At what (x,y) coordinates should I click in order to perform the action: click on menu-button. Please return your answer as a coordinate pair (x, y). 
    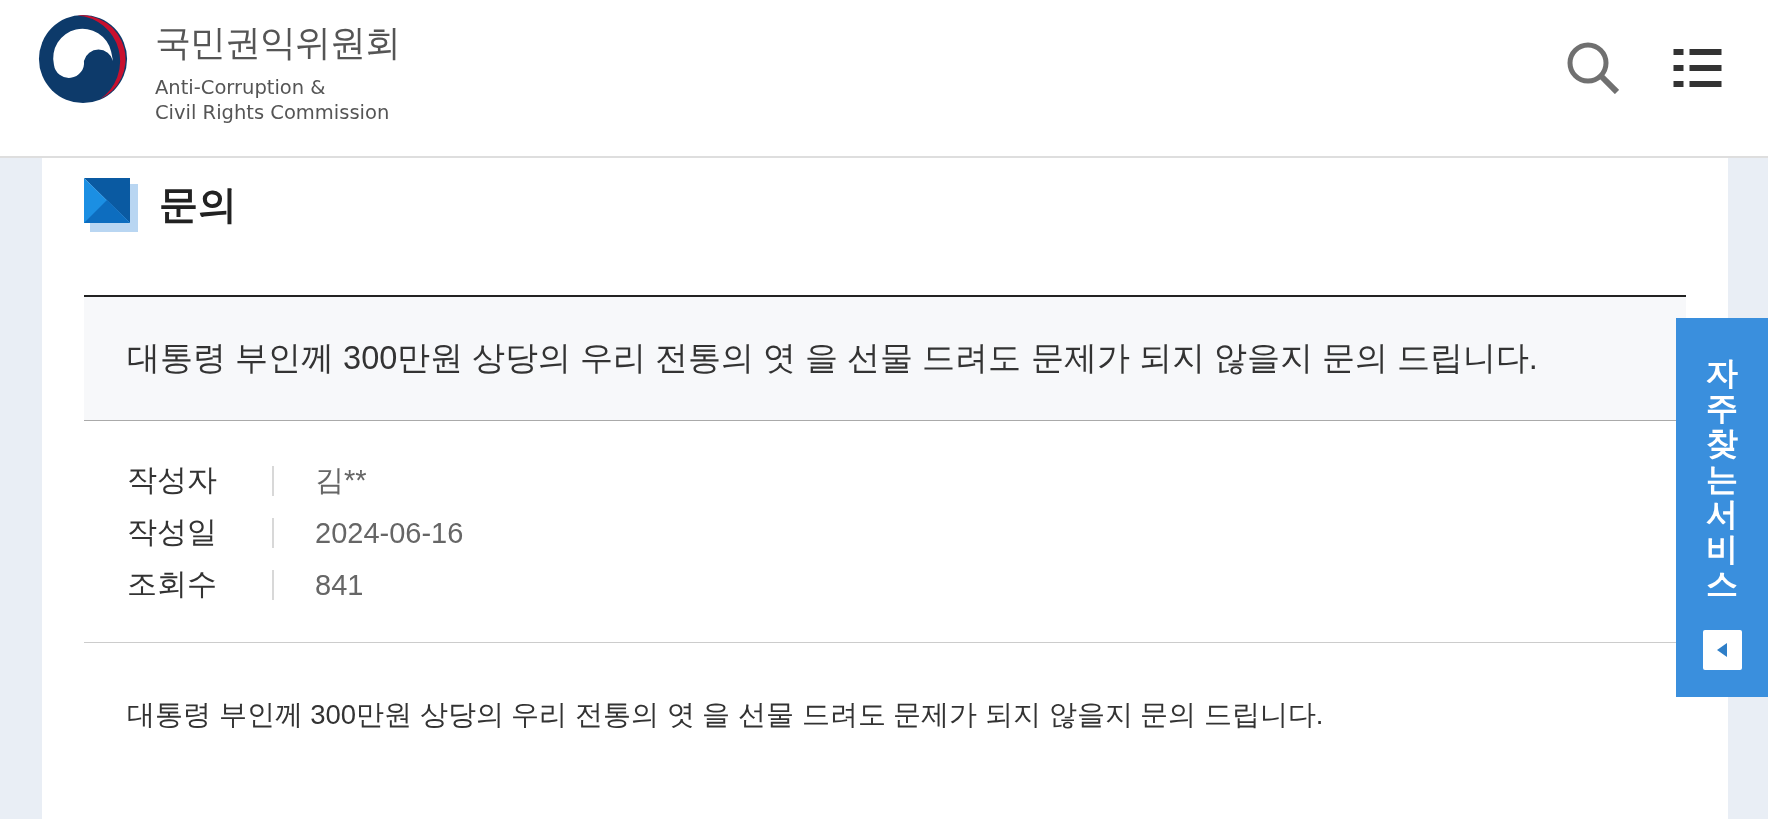
    Looking at the image, I should click on (1697, 68).